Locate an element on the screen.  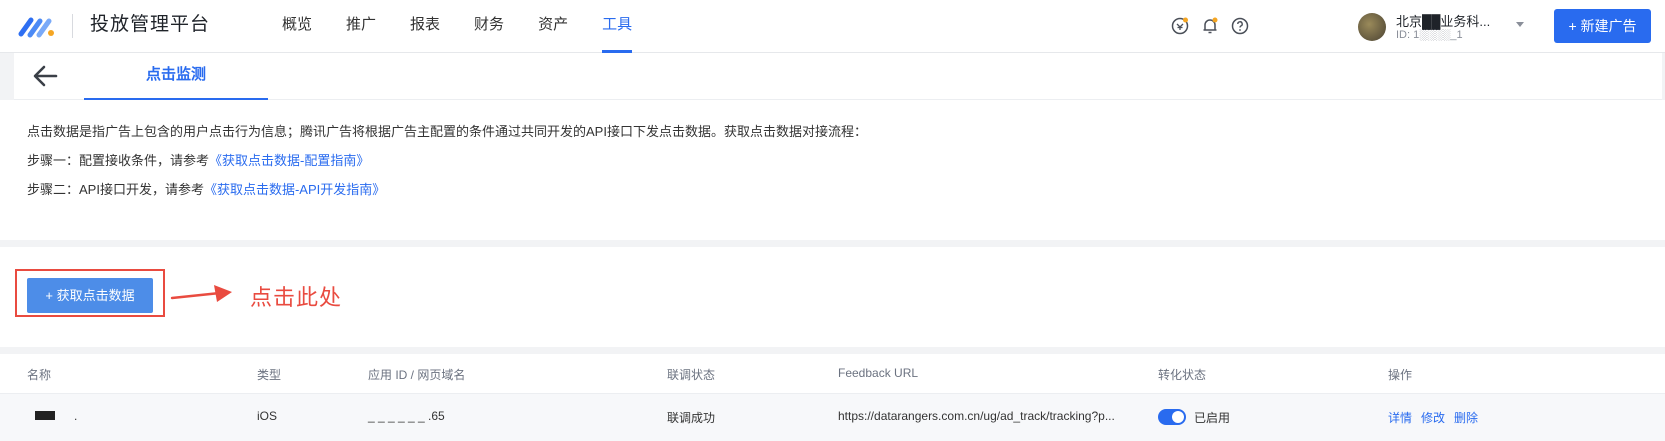
back-arrow-icon is located at coordinates (45, 76).